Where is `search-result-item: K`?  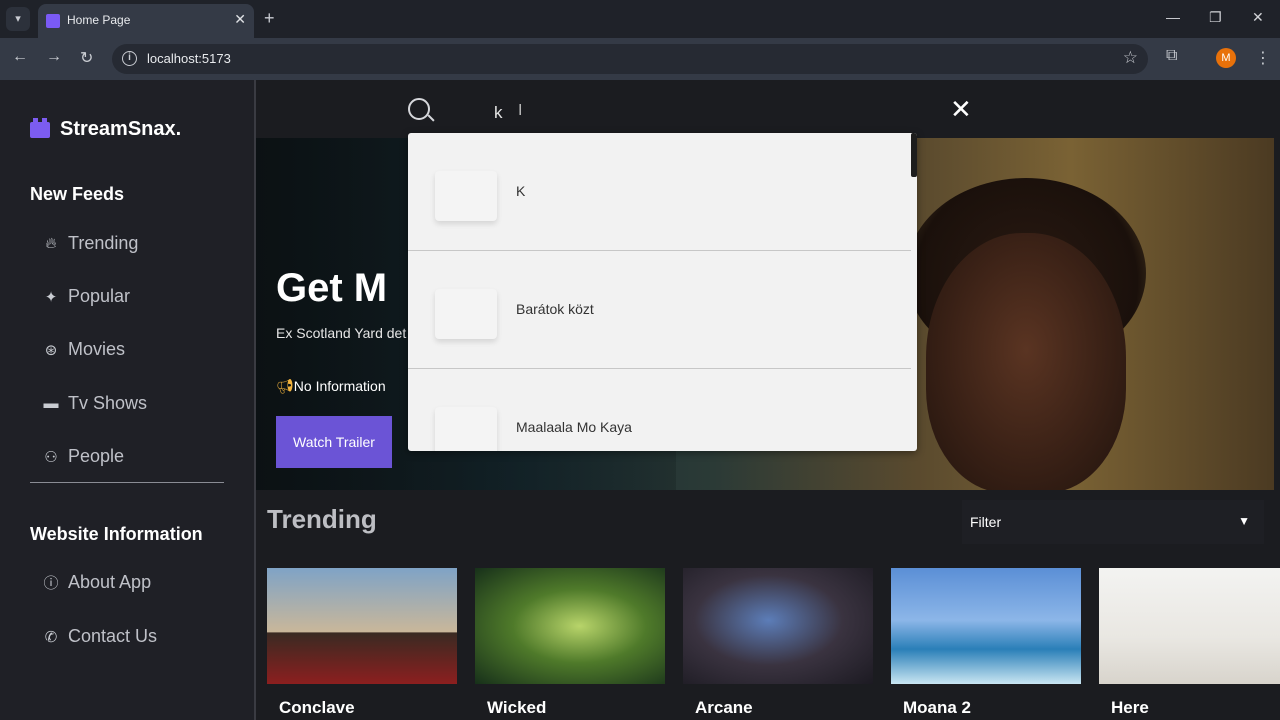 search-result-item: K is located at coordinates (659, 192).